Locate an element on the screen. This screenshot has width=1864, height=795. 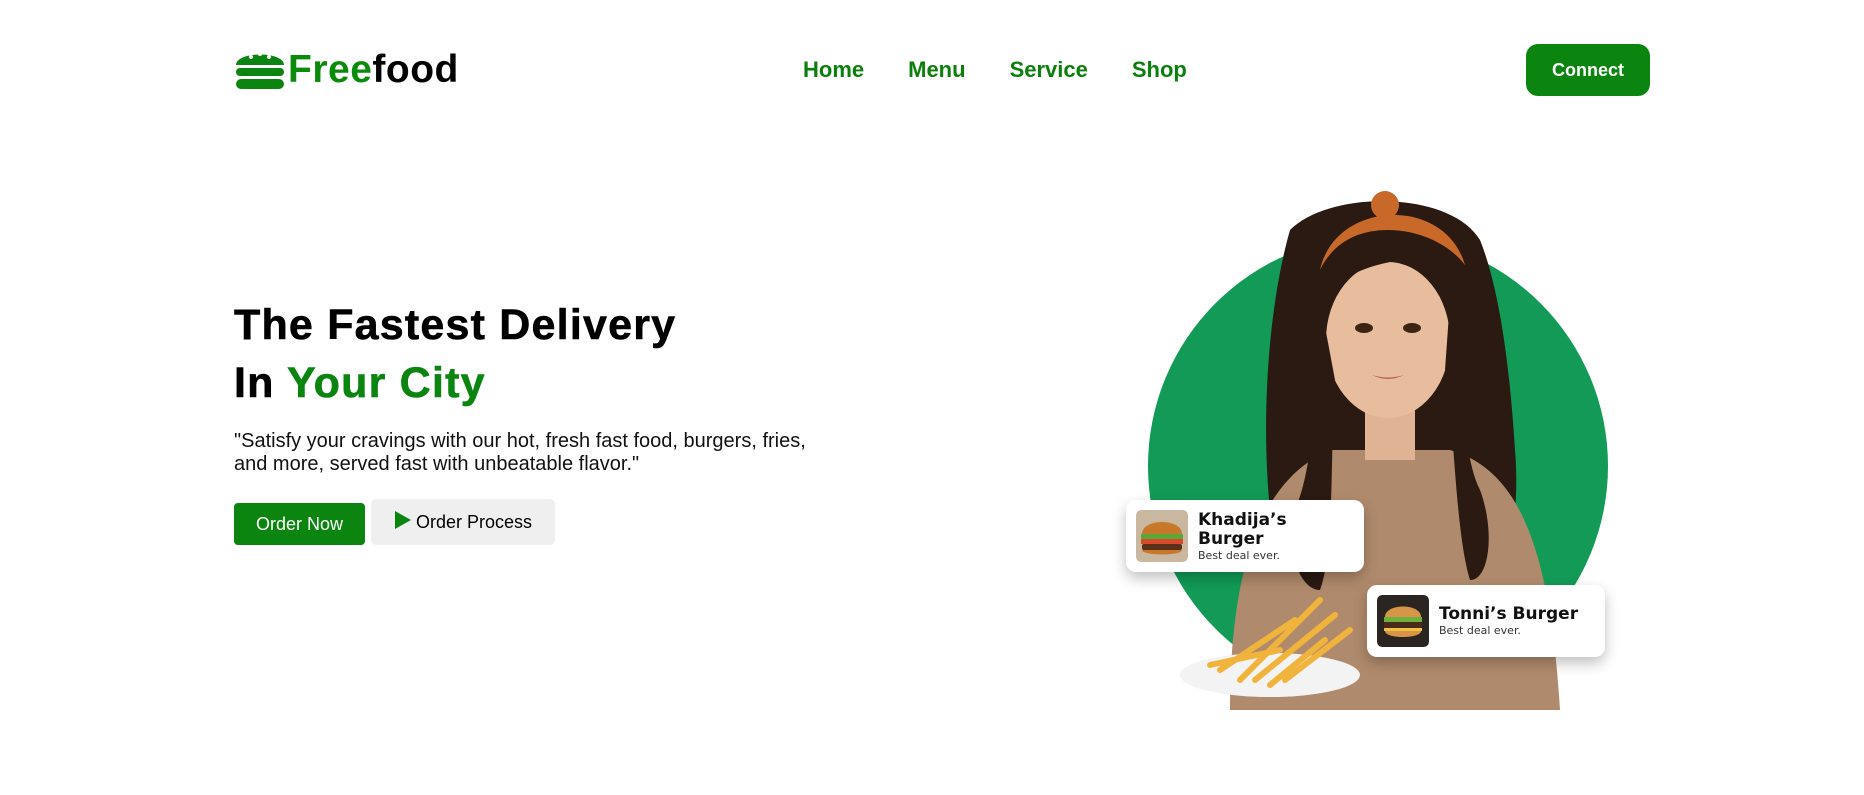
order-process-label: Order Process is located at coordinates (474, 521).